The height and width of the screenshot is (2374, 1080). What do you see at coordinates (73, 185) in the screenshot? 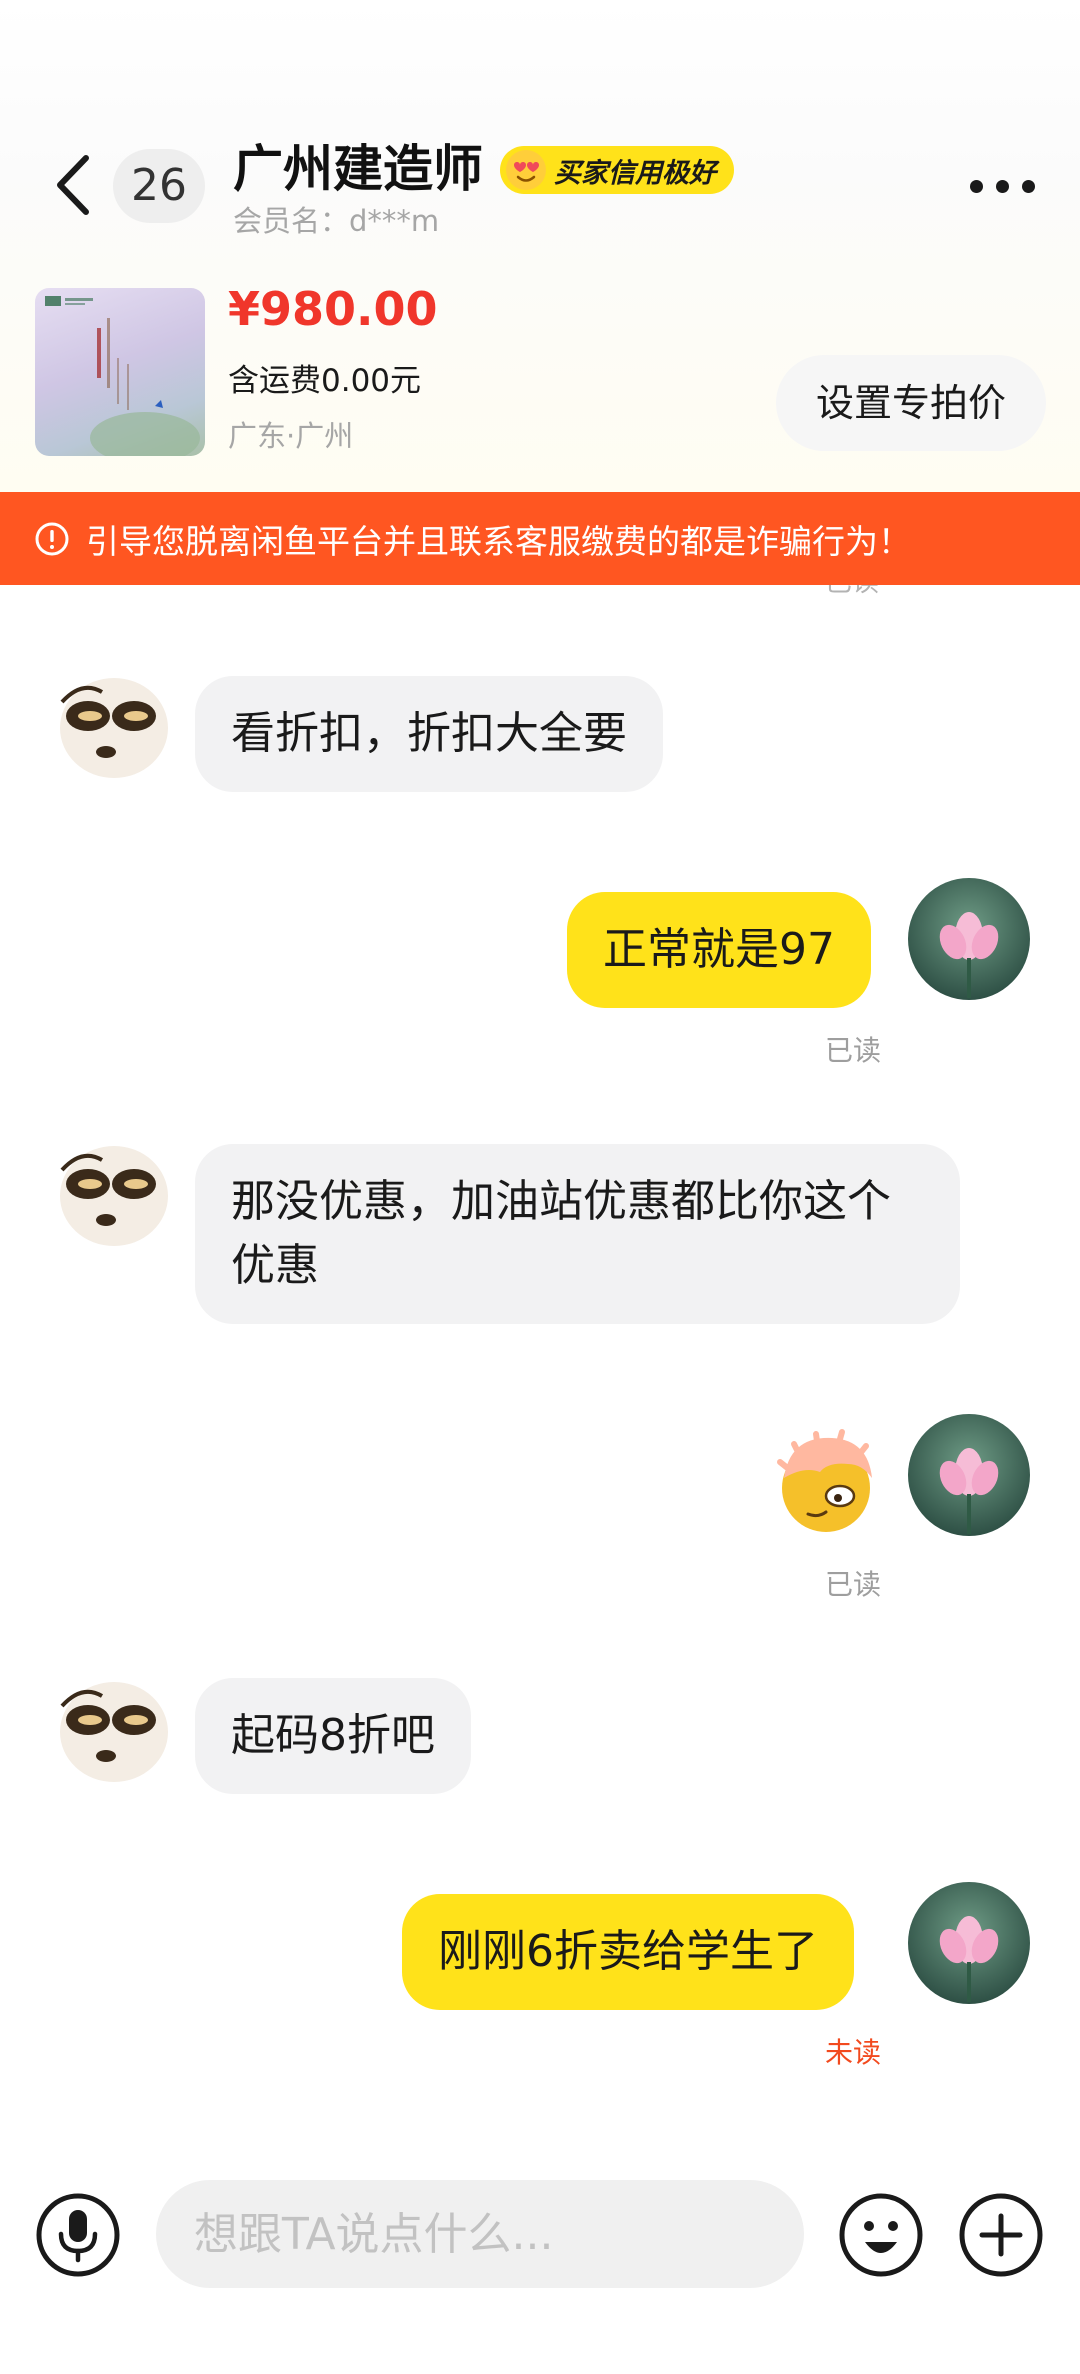
I see `back-icon` at bounding box center [73, 185].